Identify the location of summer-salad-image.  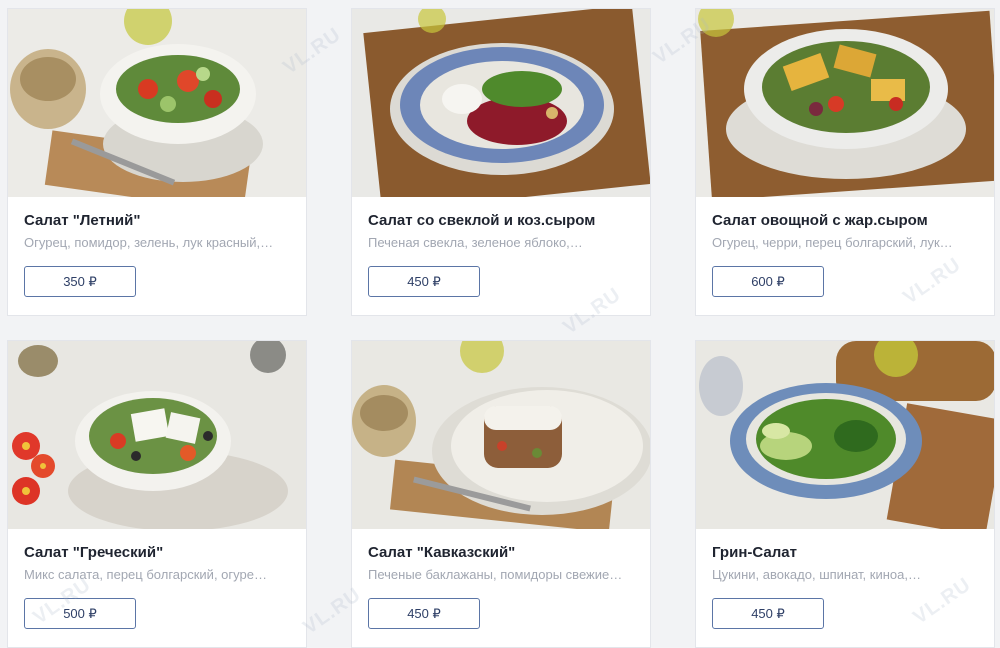
(157, 103).